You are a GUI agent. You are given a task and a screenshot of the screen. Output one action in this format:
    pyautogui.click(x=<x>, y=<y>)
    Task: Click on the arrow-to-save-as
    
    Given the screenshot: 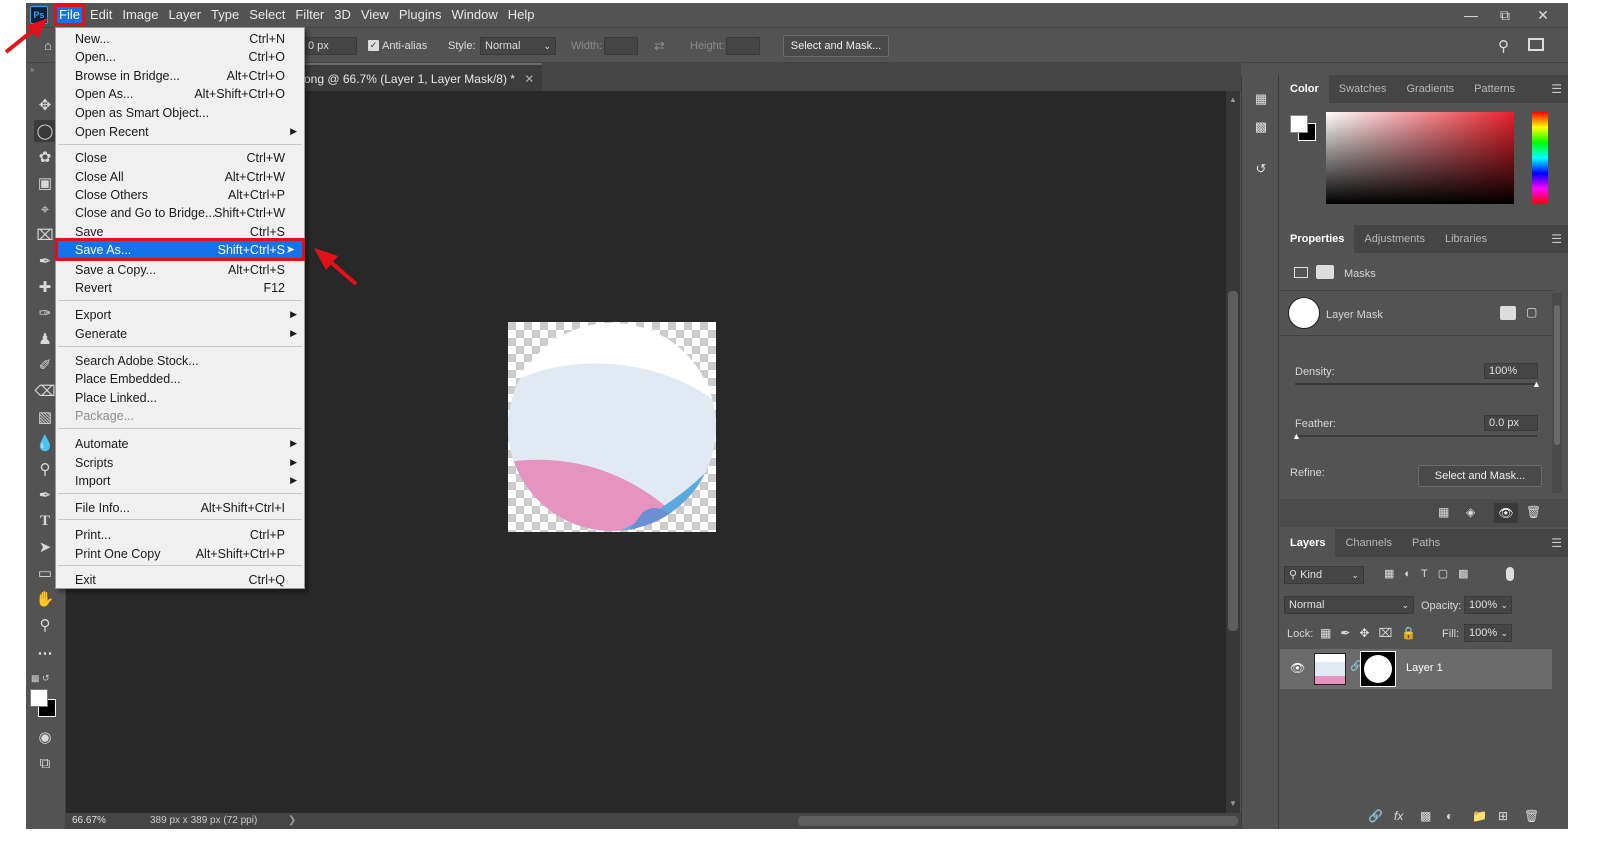 What is the action you would take?
    pyautogui.click(x=336, y=267)
    